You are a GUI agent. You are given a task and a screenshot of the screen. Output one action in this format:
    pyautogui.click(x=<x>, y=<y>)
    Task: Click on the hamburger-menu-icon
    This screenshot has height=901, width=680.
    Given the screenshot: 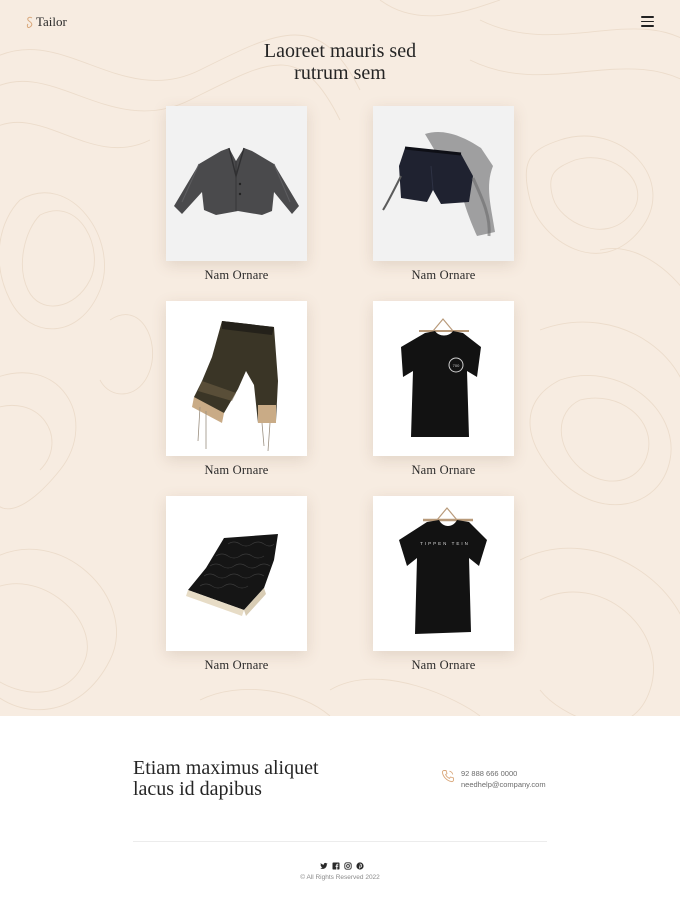 What is the action you would take?
    pyautogui.click(x=647, y=21)
    